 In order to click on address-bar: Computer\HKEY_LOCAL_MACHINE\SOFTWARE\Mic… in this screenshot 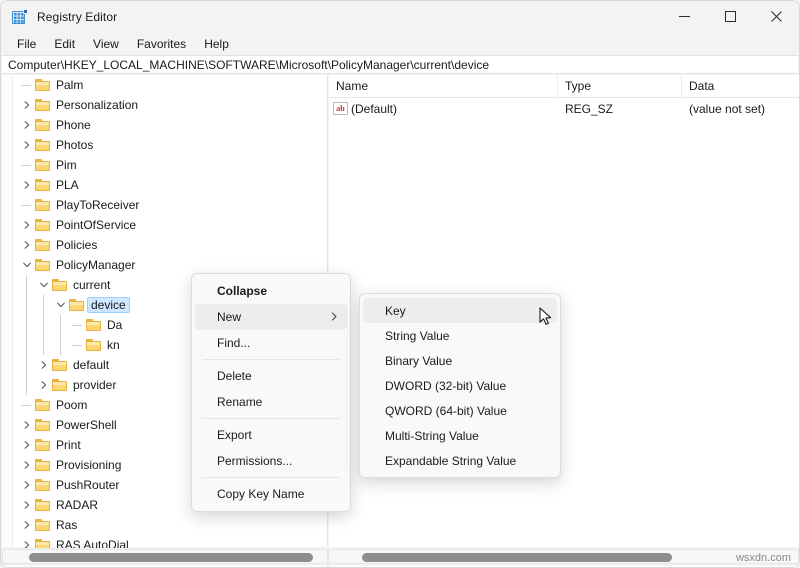, I will do `click(400, 64)`.